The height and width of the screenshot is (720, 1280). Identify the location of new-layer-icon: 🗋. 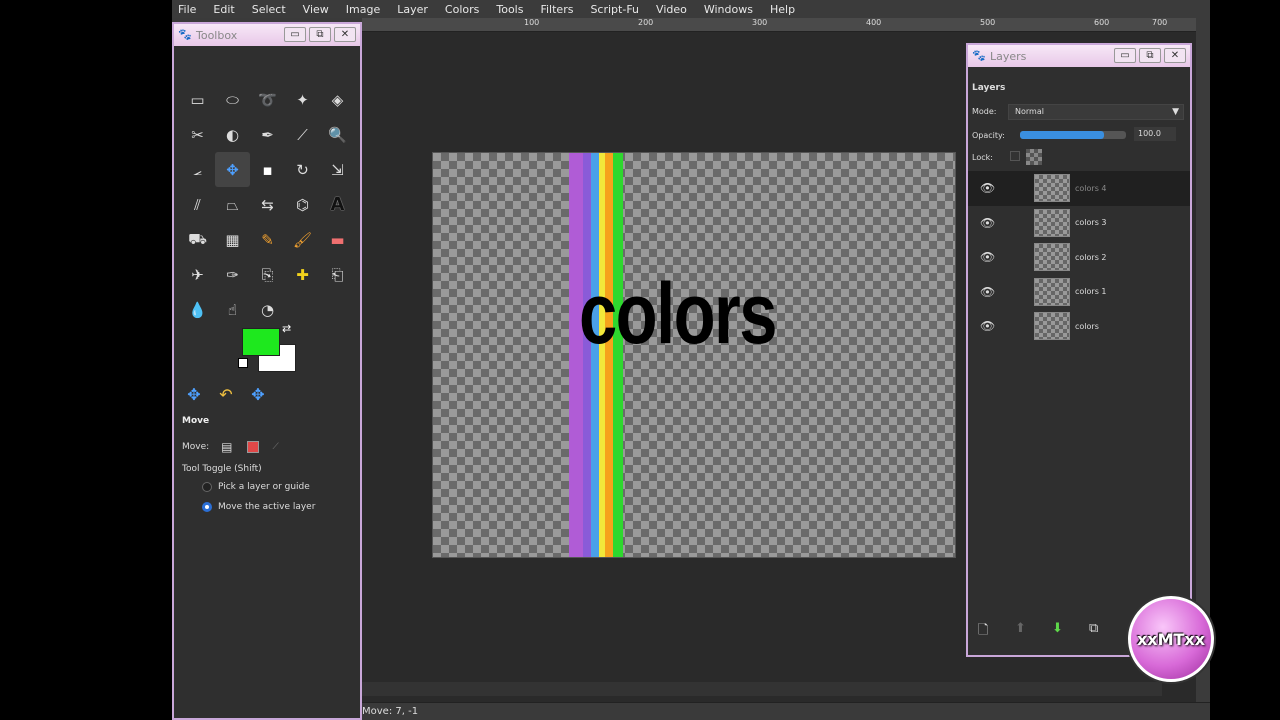
(996, 632).